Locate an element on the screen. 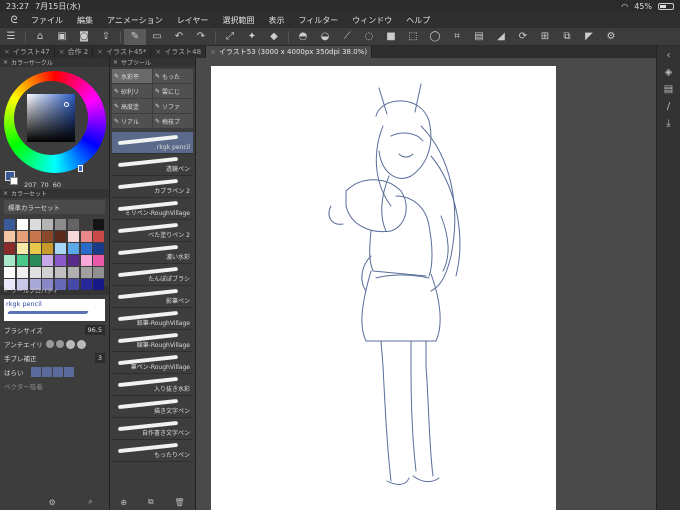  brush-size-value: 96.5 is located at coordinates (94, 330).